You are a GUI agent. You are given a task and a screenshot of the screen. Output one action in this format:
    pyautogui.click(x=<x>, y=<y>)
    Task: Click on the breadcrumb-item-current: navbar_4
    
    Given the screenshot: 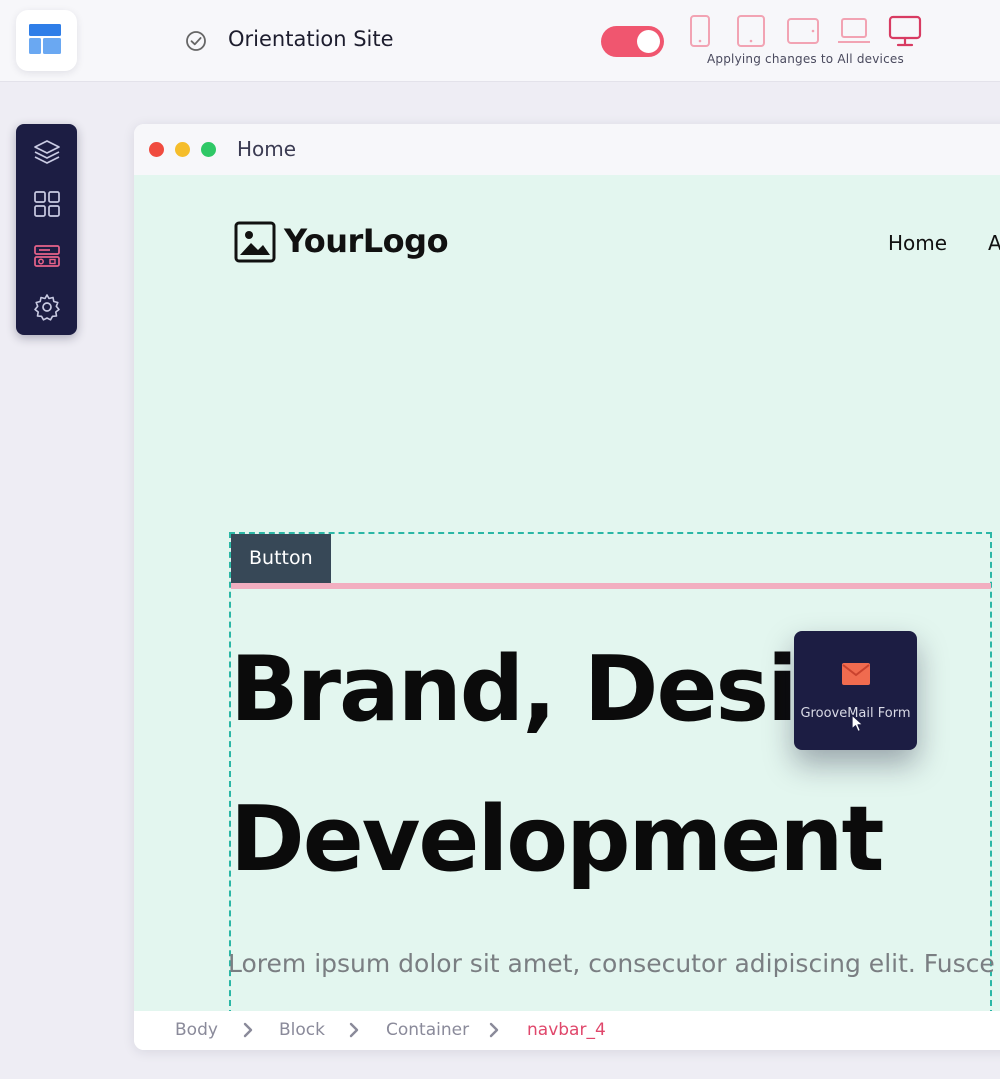 What is the action you would take?
    pyautogui.click(x=566, y=1030)
    